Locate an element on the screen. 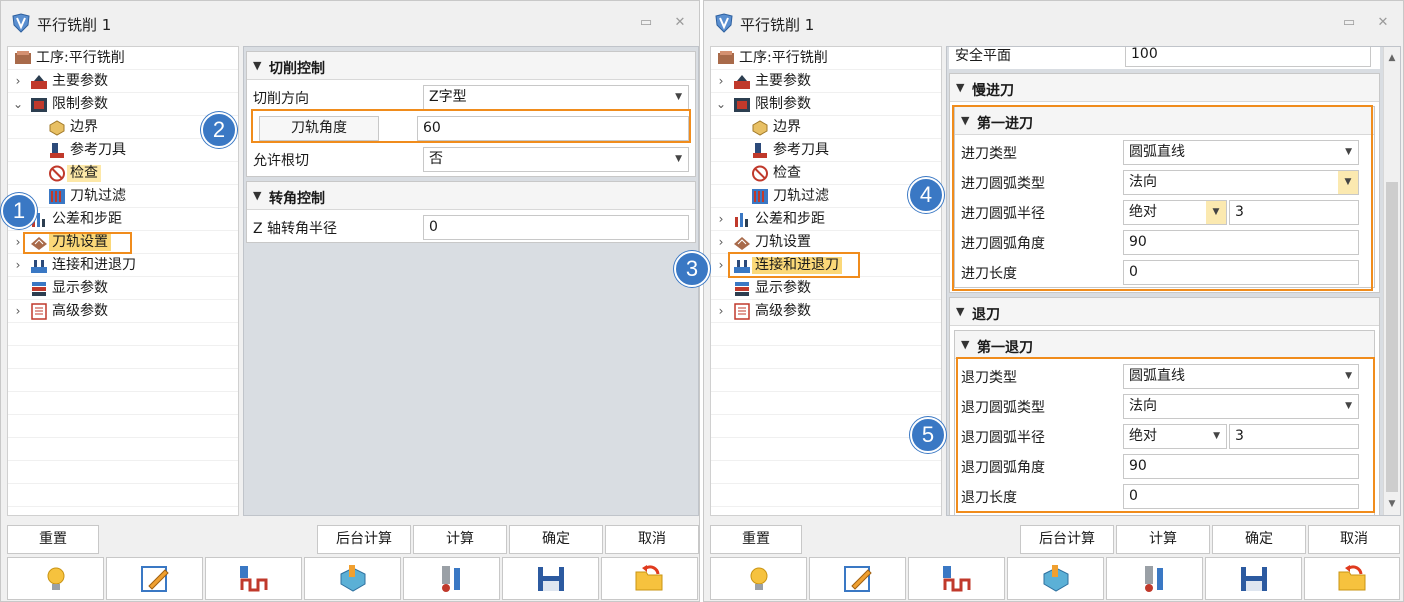 This screenshot has height=602, width=1404. allow-undercut-select: 否 ▼ is located at coordinates (556, 159).